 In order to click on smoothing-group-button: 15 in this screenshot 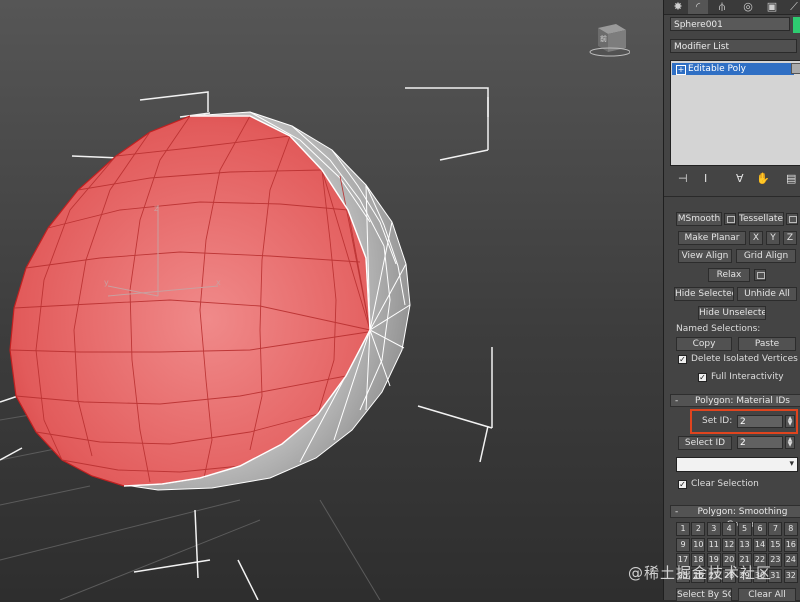, I will do `click(775, 544)`.